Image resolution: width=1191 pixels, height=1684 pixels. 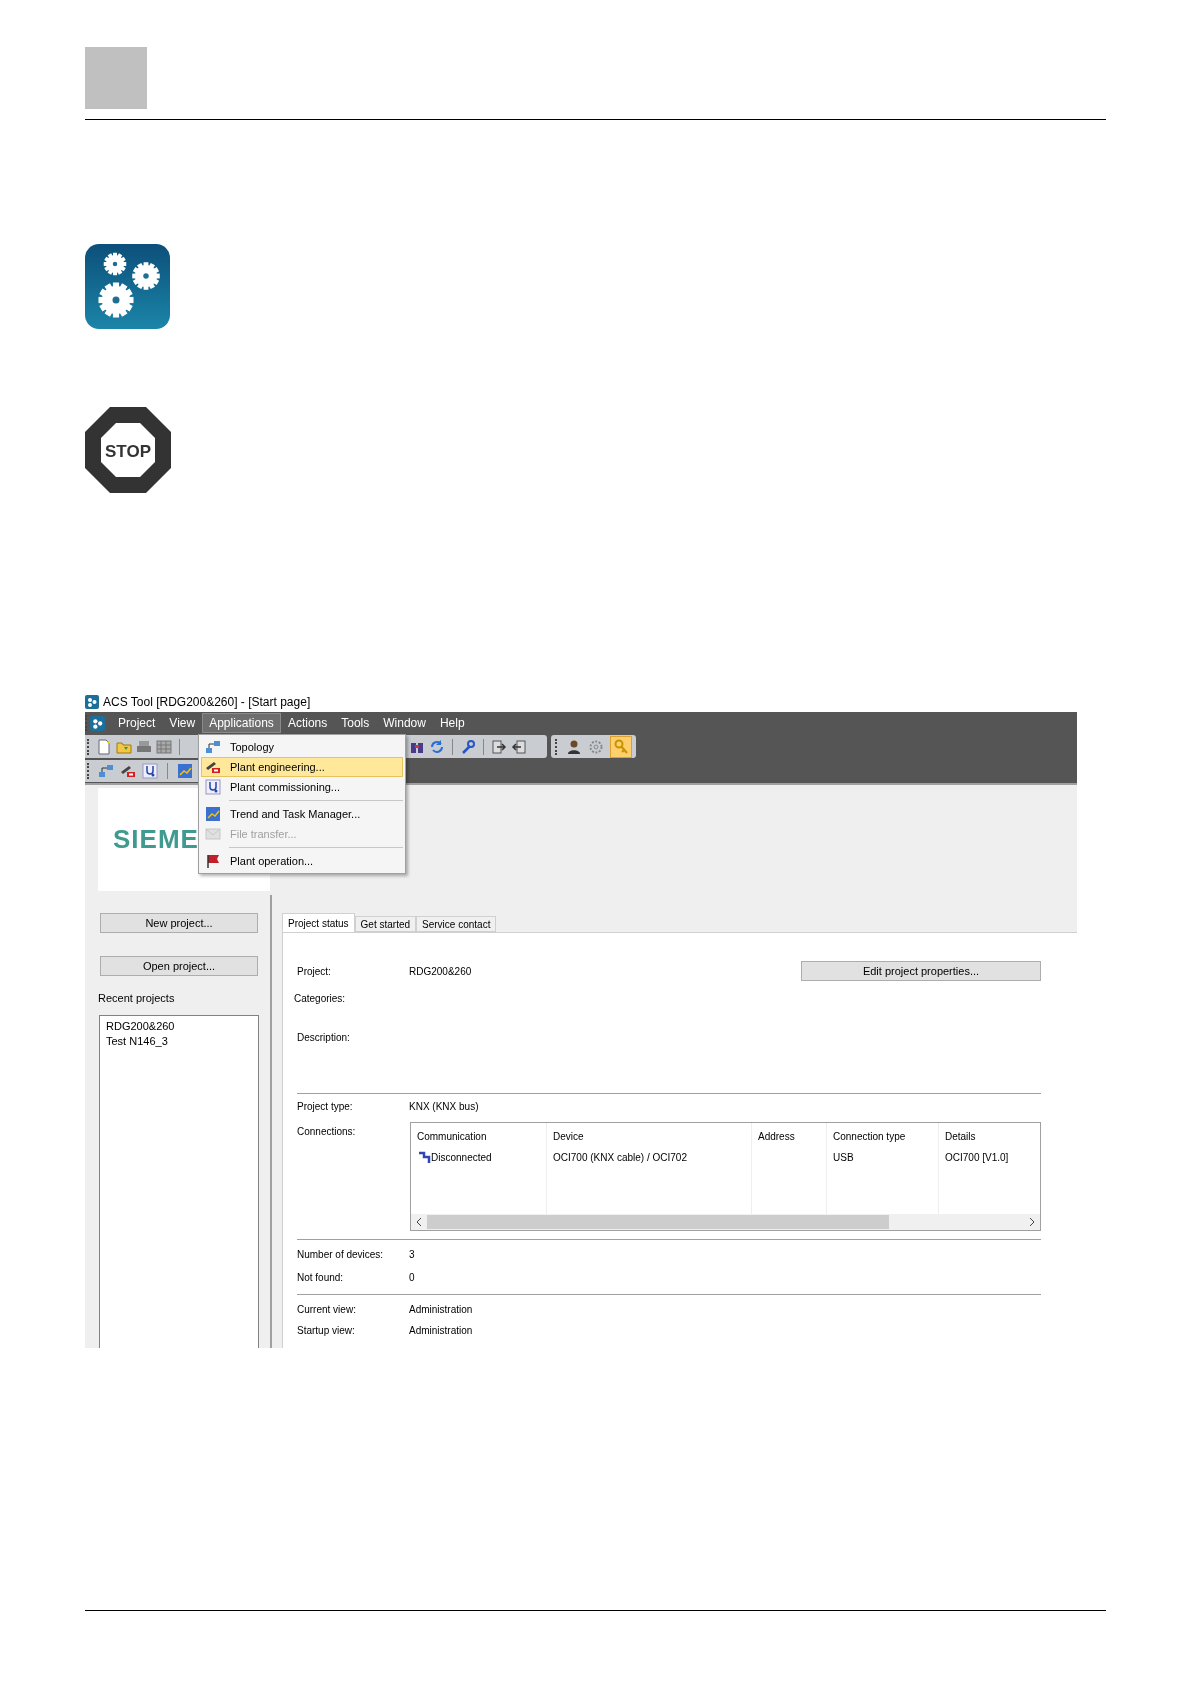 What do you see at coordinates (97, 723) in the screenshot?
I see `app-menu-icon` at bounding box center [97, 723].